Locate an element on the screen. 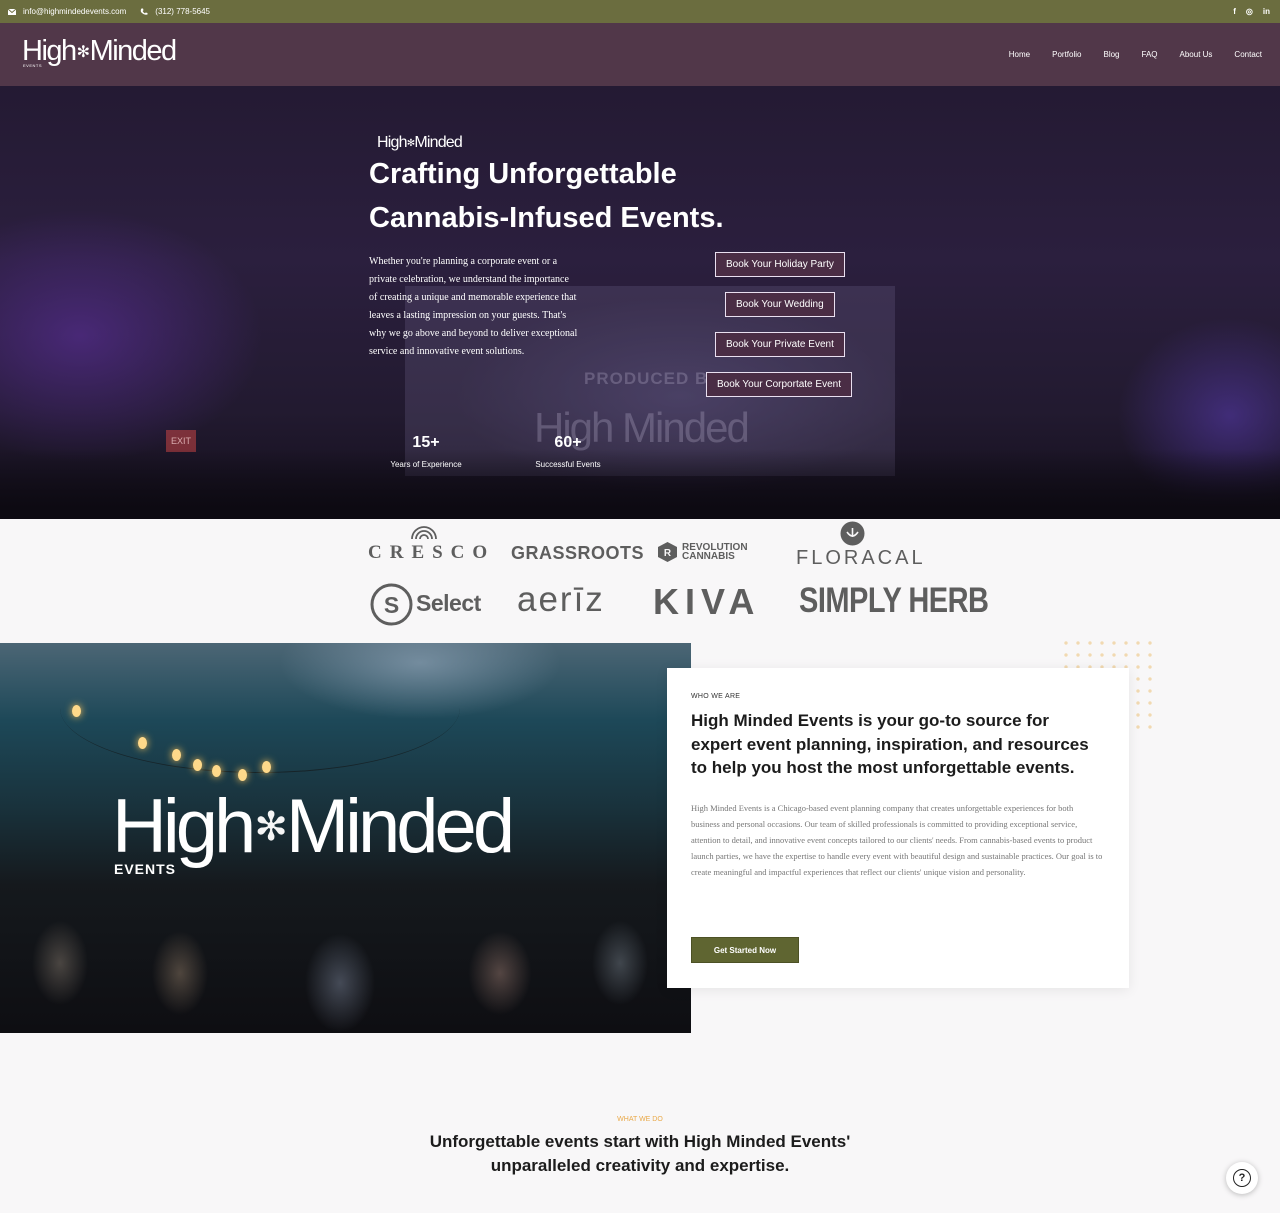 The image size is (1280, 1213). brand-floracal: FLORACAL is located at coordinates (861, 558).